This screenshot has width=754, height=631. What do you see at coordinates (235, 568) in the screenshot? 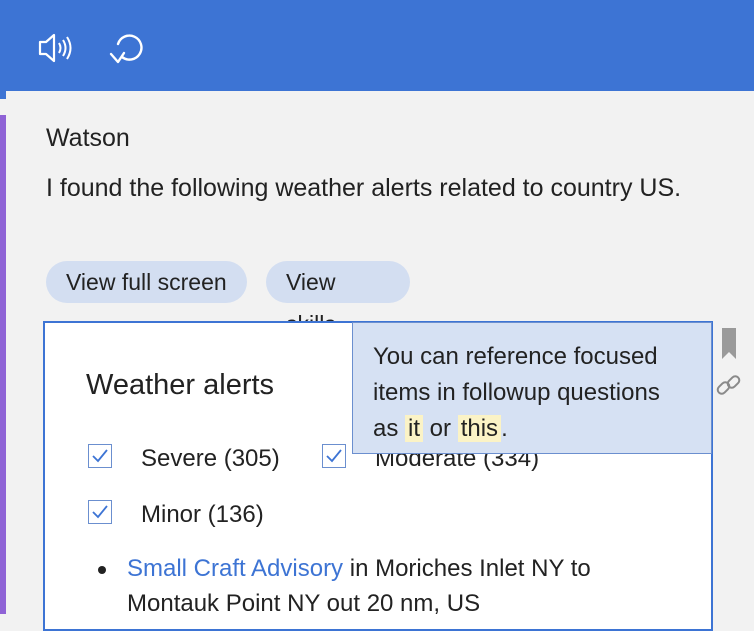
I see `alert-link: Small Craft Advisory` at bounding box center [235, 568].